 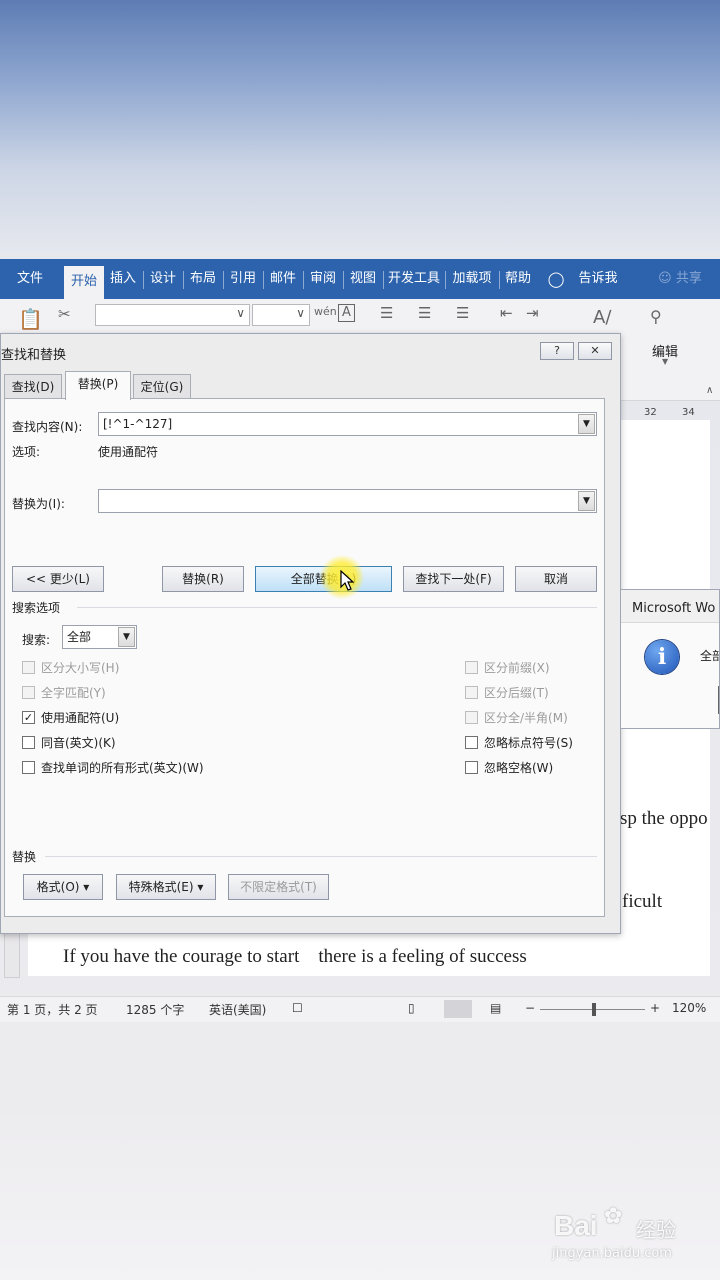 I want to click on info-icon: i, so click(x=662, y=657).